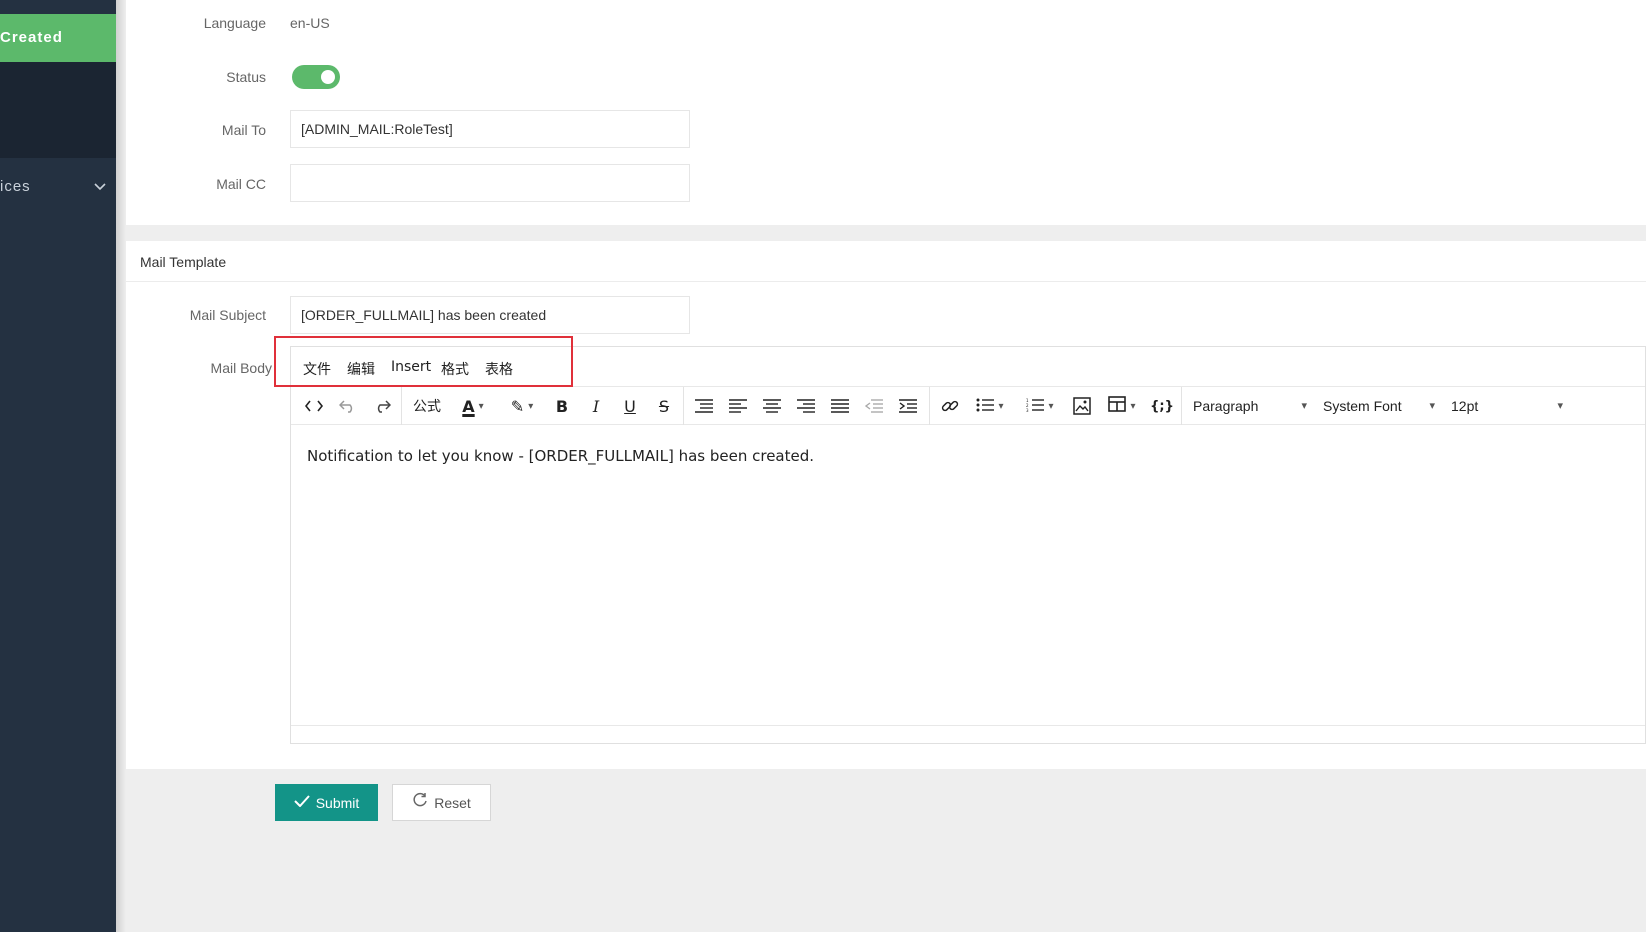 This screenshot has height=932, width=1646. What do you see at coordinates (1362, 406) in the screenshot?
I see `font-family-value: System Font` at bounding box center [1362, 406].